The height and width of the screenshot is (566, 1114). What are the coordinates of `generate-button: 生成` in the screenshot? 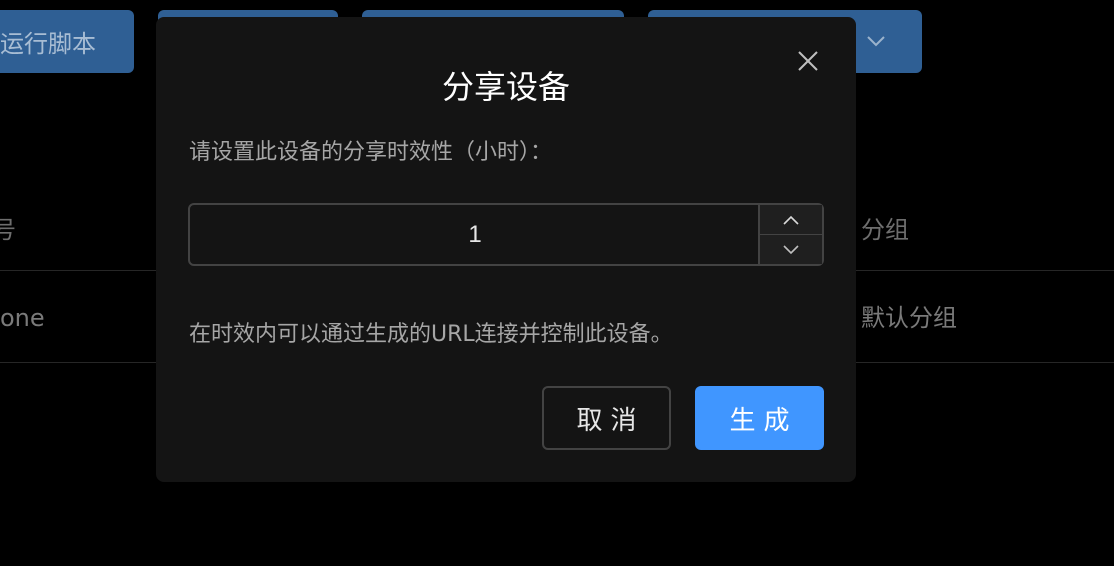 It's located at (759, 418).